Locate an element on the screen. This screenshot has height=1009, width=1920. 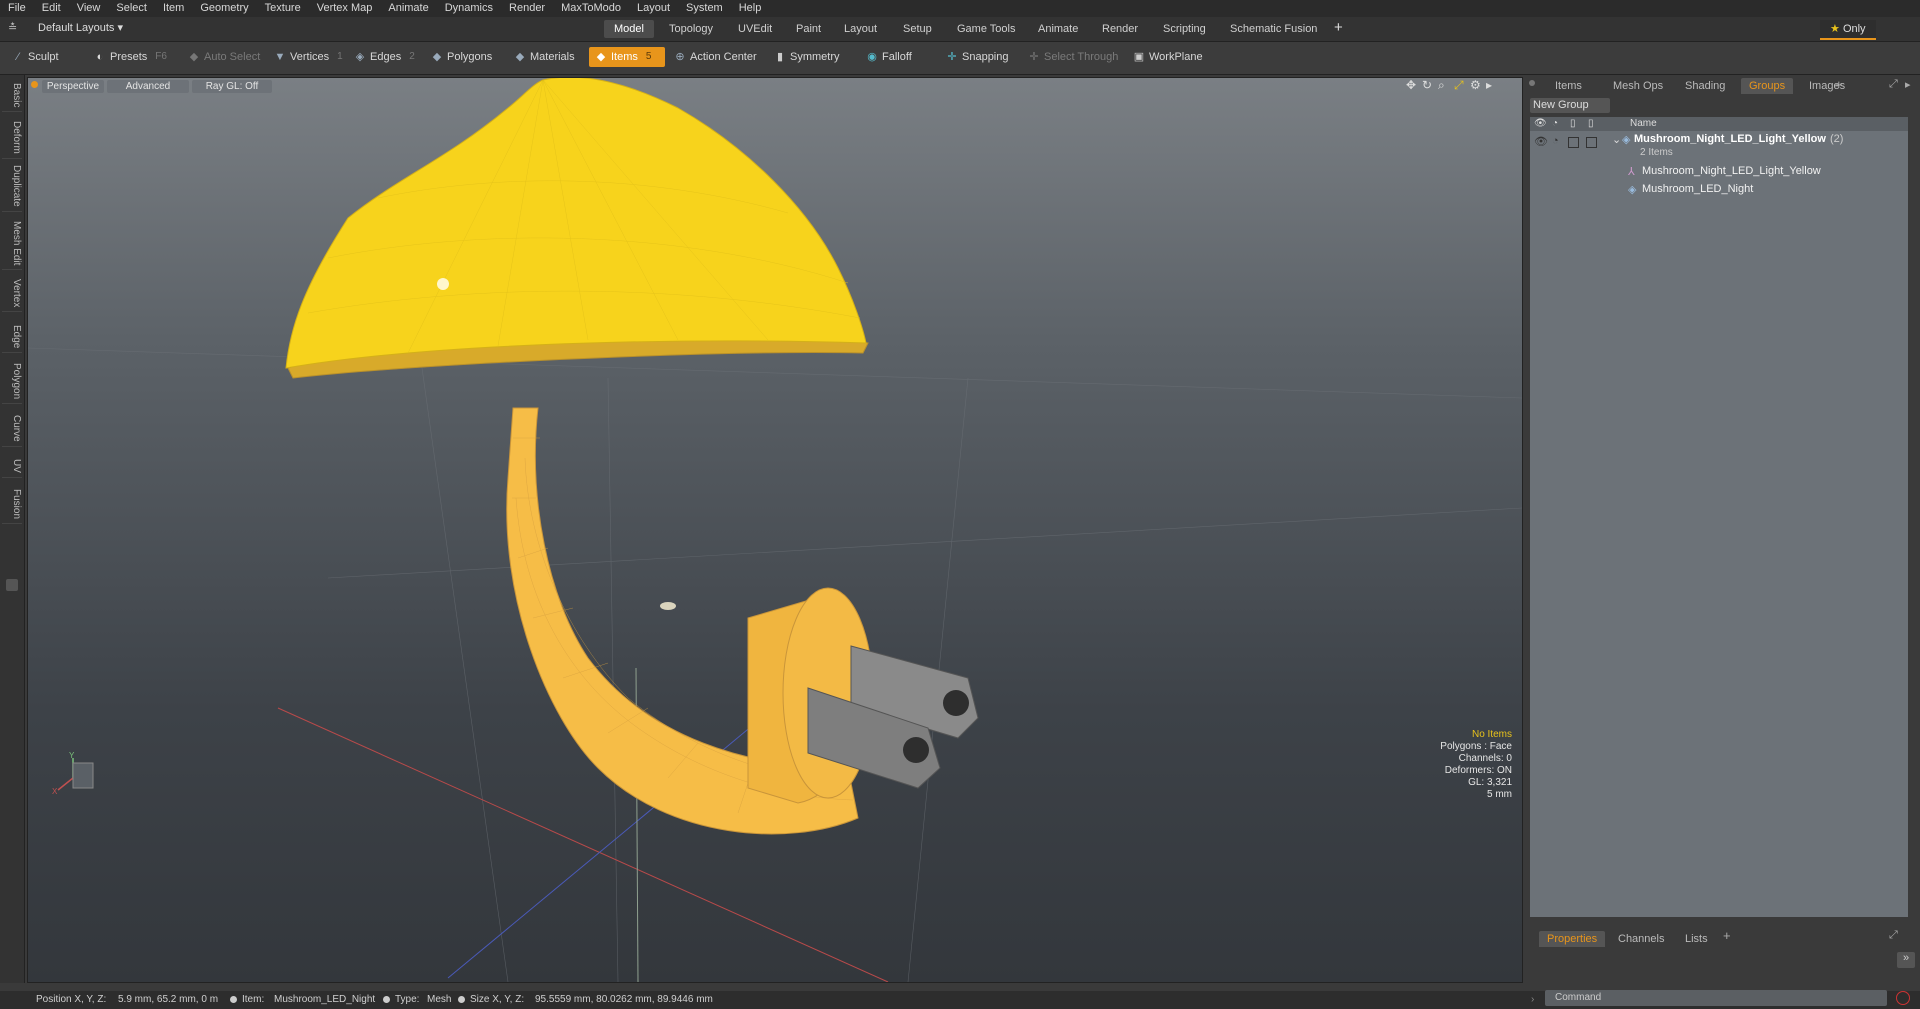
vtab-duplicate: Duplicate is located at coordinates (12, 186).